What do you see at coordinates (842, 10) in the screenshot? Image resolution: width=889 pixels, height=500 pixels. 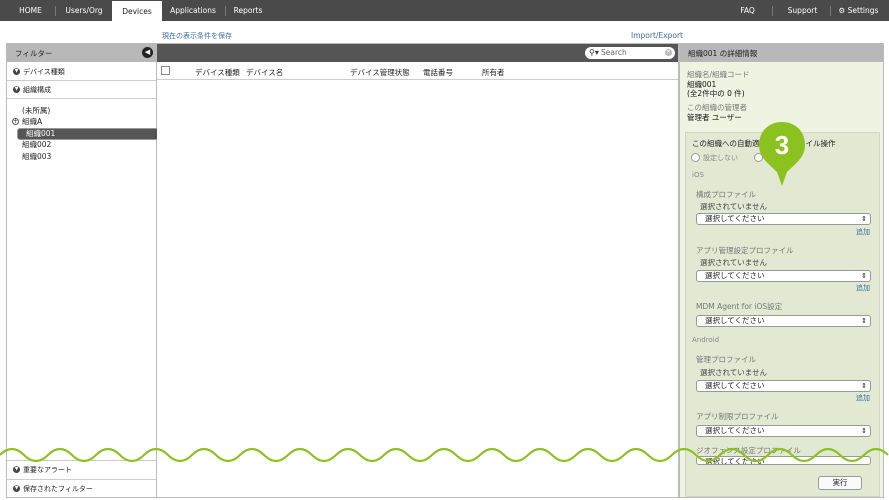 I see `gear-icon: ⚙` at bounding box center [842, 10].